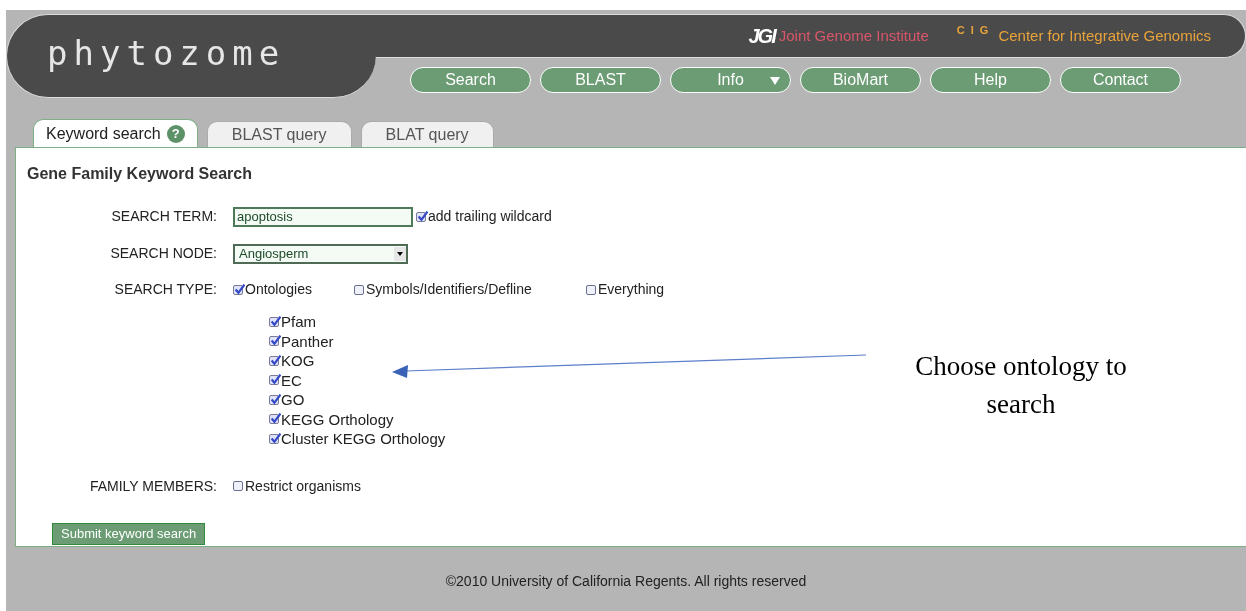 The width and height of the screenshot is (1246, 611). I want to click on checkbox-label: add trailing wildcard, so click(490, 216).